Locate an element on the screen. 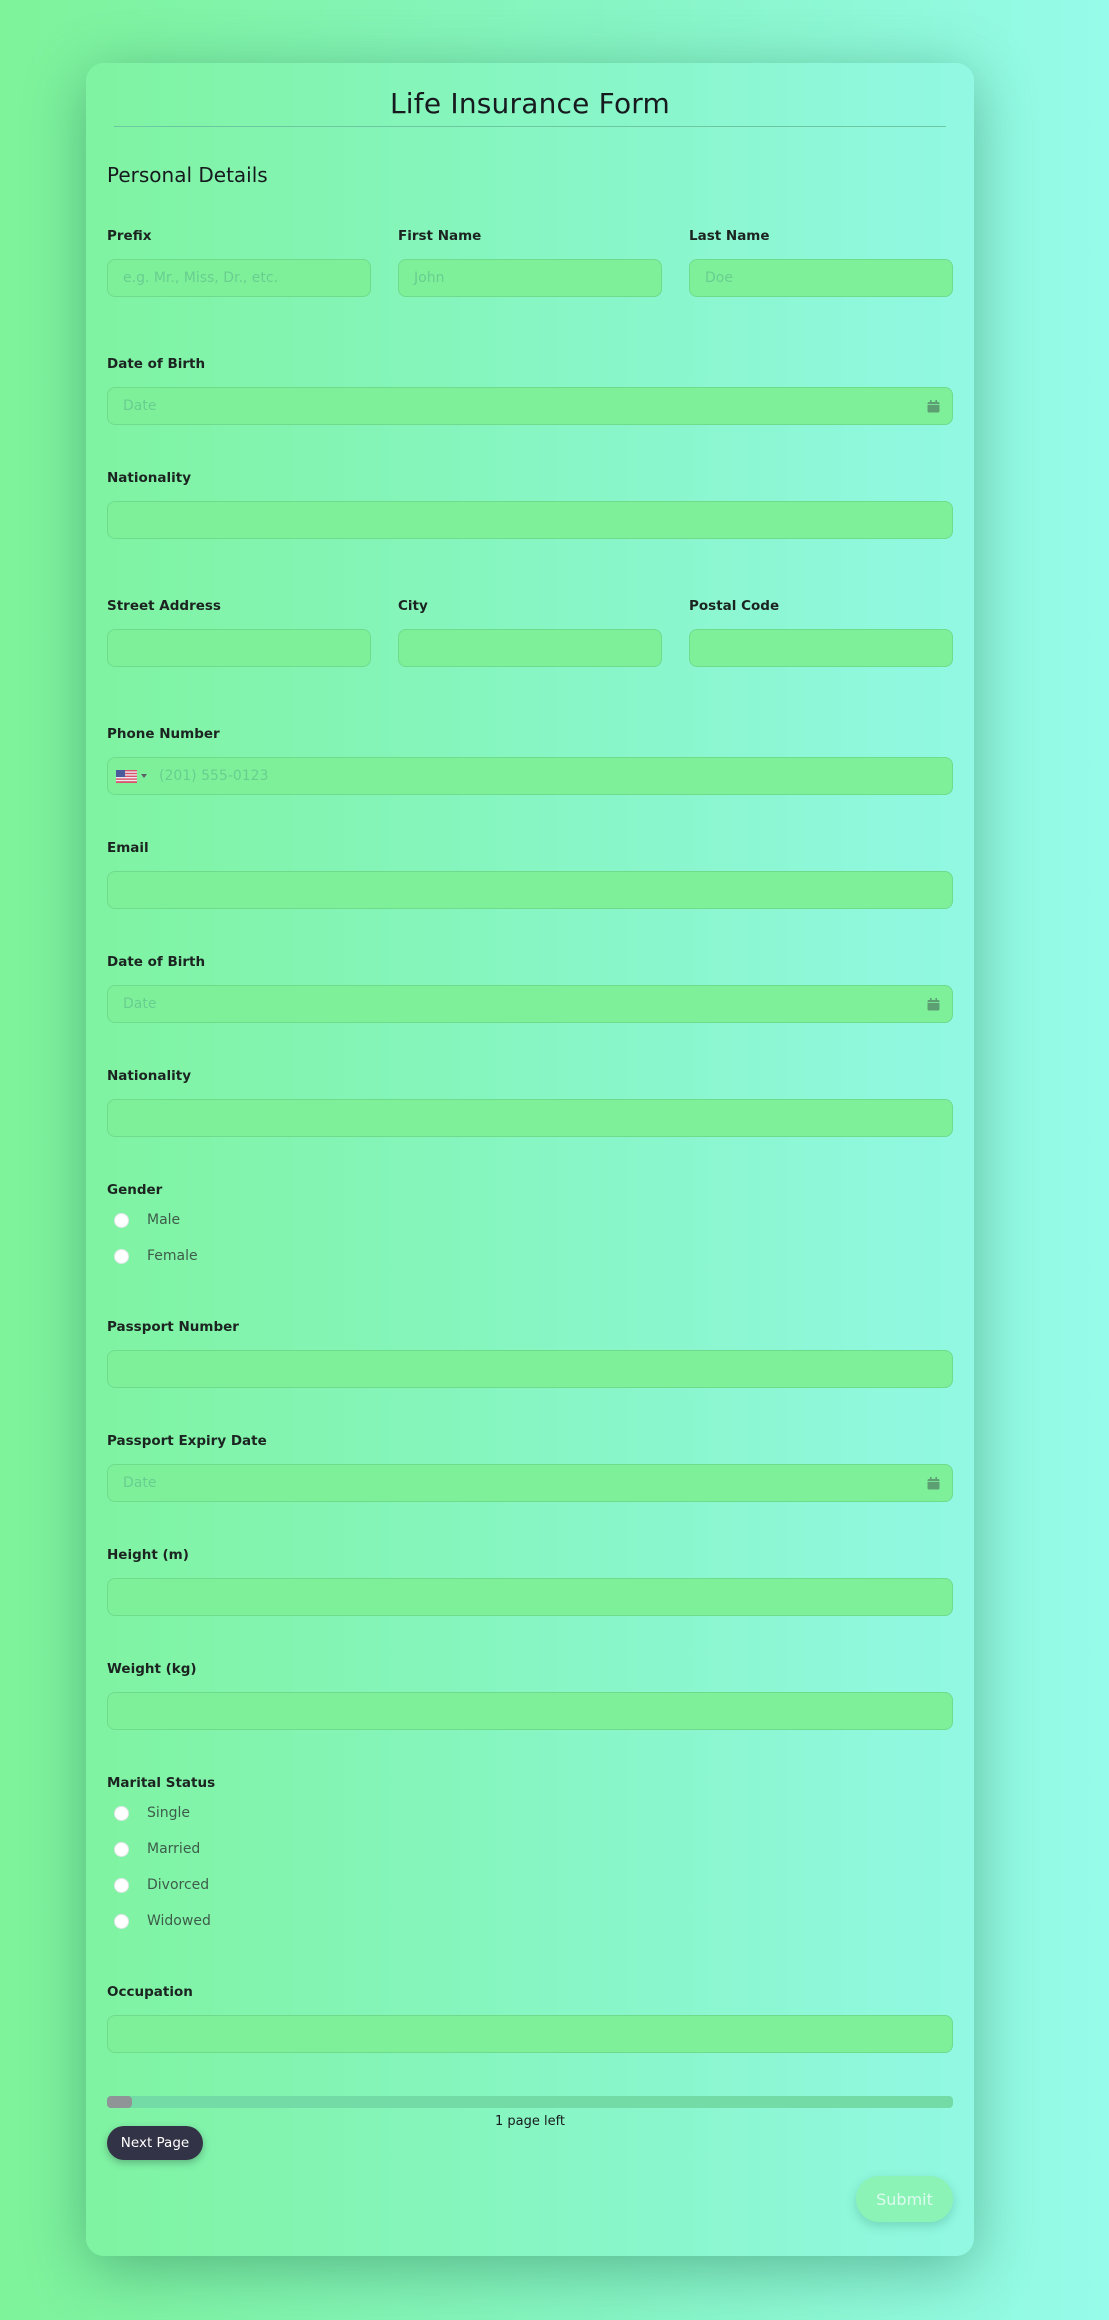 Image resolution: width=1109 pixels, height=2320 pixels. nationality-label: Nationality is located at coordinates (149, 478).